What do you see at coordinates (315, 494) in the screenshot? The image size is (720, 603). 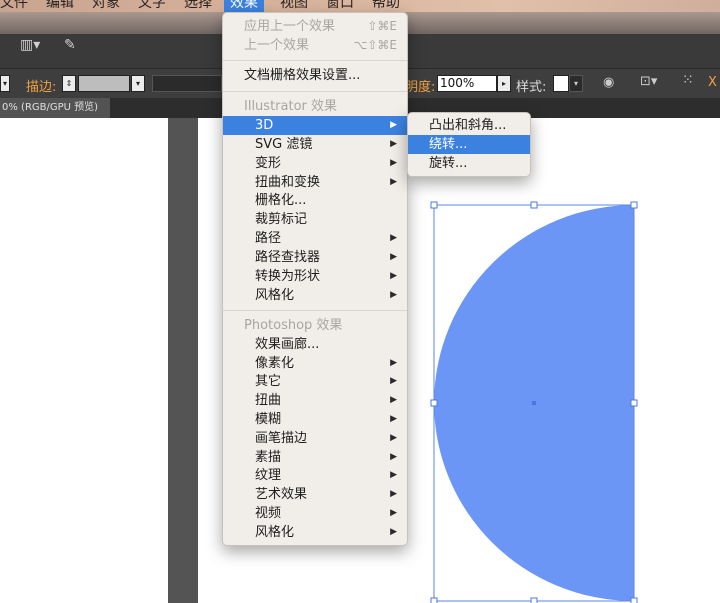 I see `menu-item-artistic: 艺术效果 ▶` at bounding box center [315, 494].